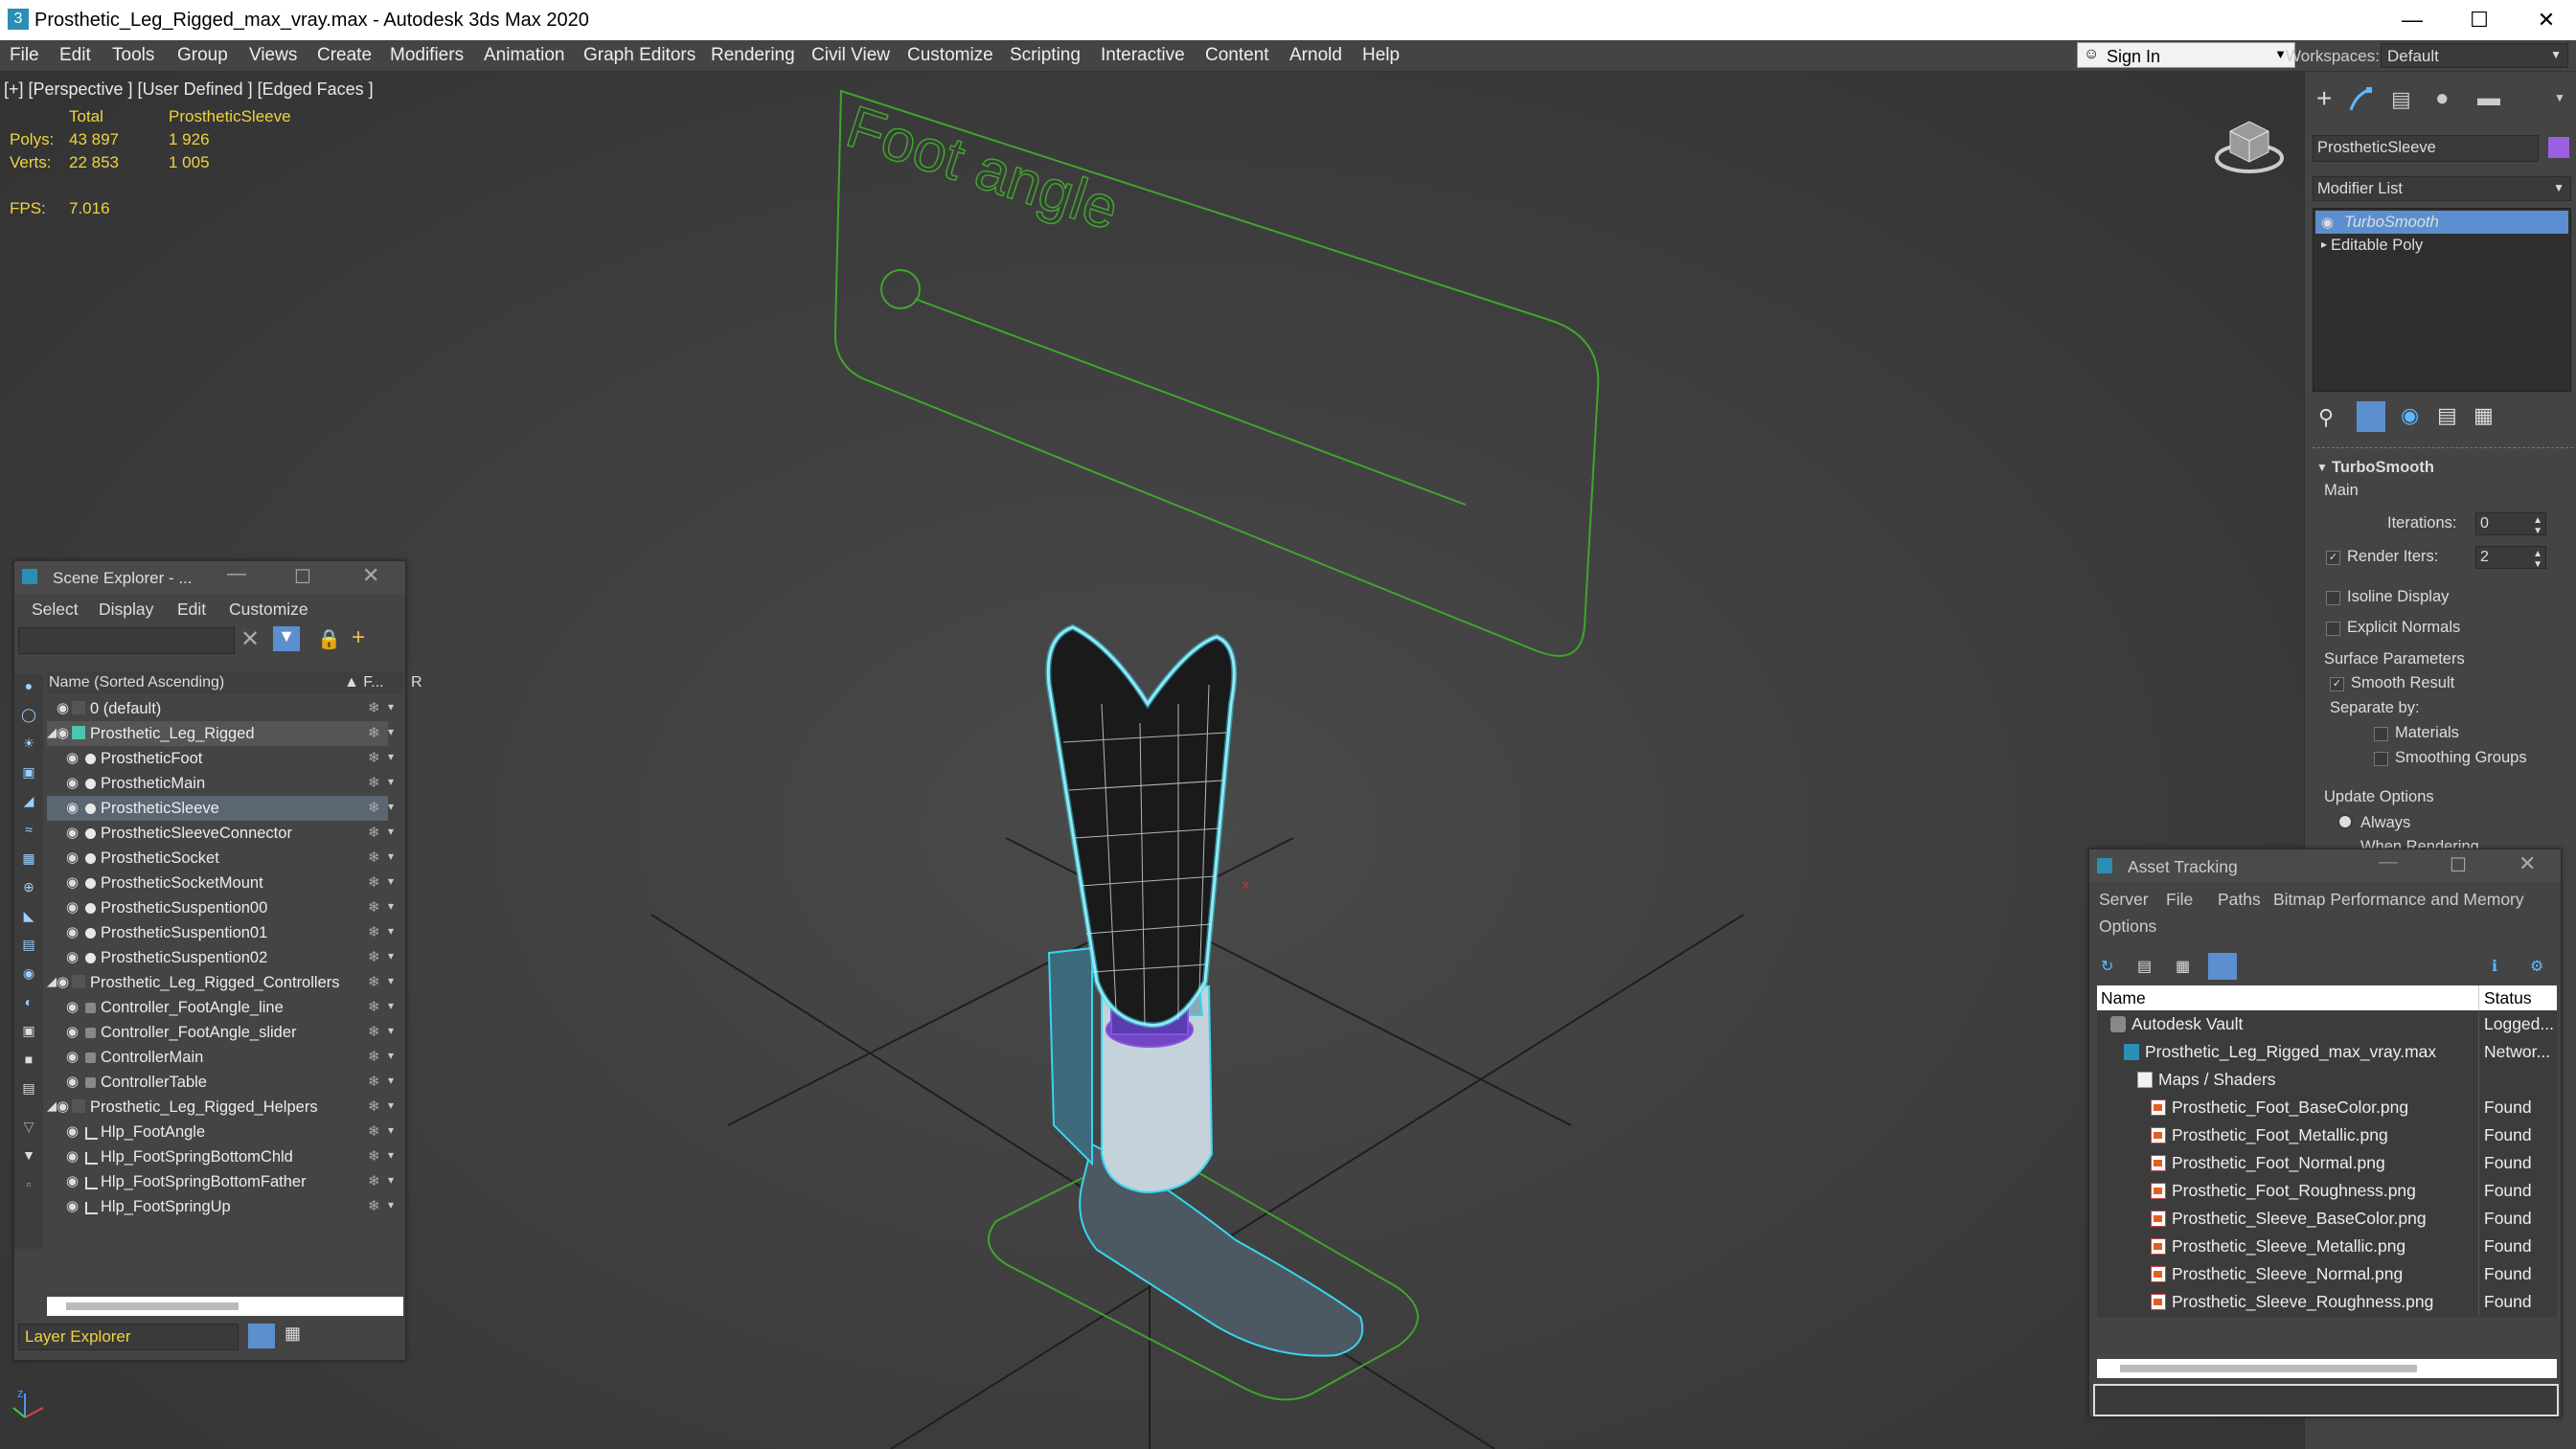 Image resolution: width=2576 pixels, height=1449 pixels. Describe the element at coordinates (2179, 900) in the screenshot. I see `at-menu-file: File` at that location.